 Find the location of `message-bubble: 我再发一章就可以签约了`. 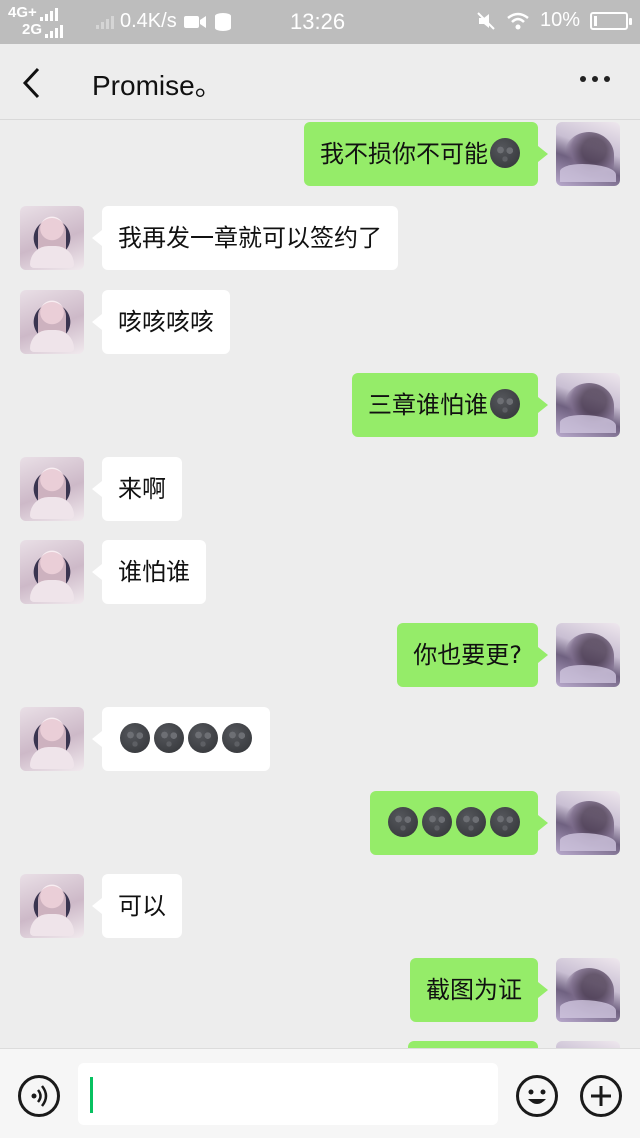

message-bubble: 我再发一章就可以签约了 is located at coordinates (245, 238).